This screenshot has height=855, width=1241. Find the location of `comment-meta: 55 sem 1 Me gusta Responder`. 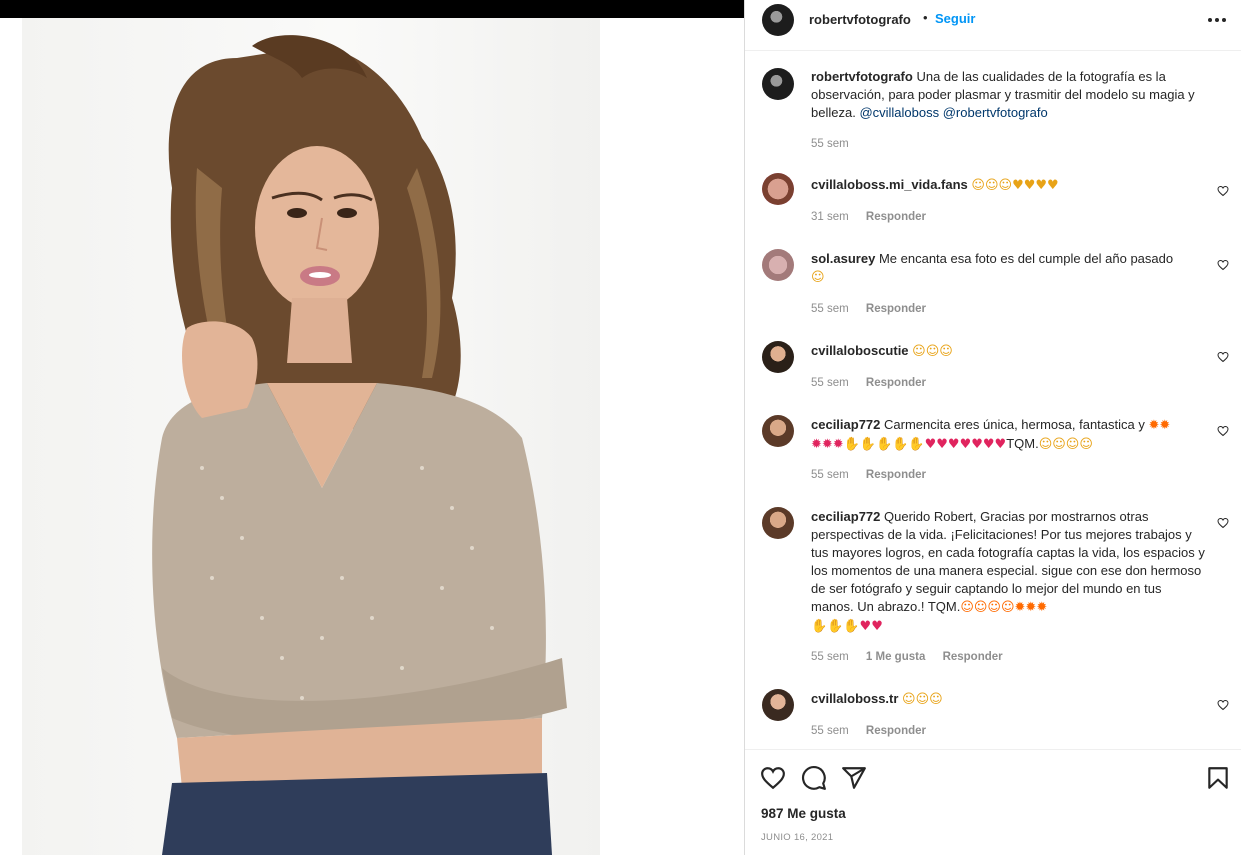

comment-meta: 55 sem 1 Me gusta Responder is located at coordinates (914, 657).